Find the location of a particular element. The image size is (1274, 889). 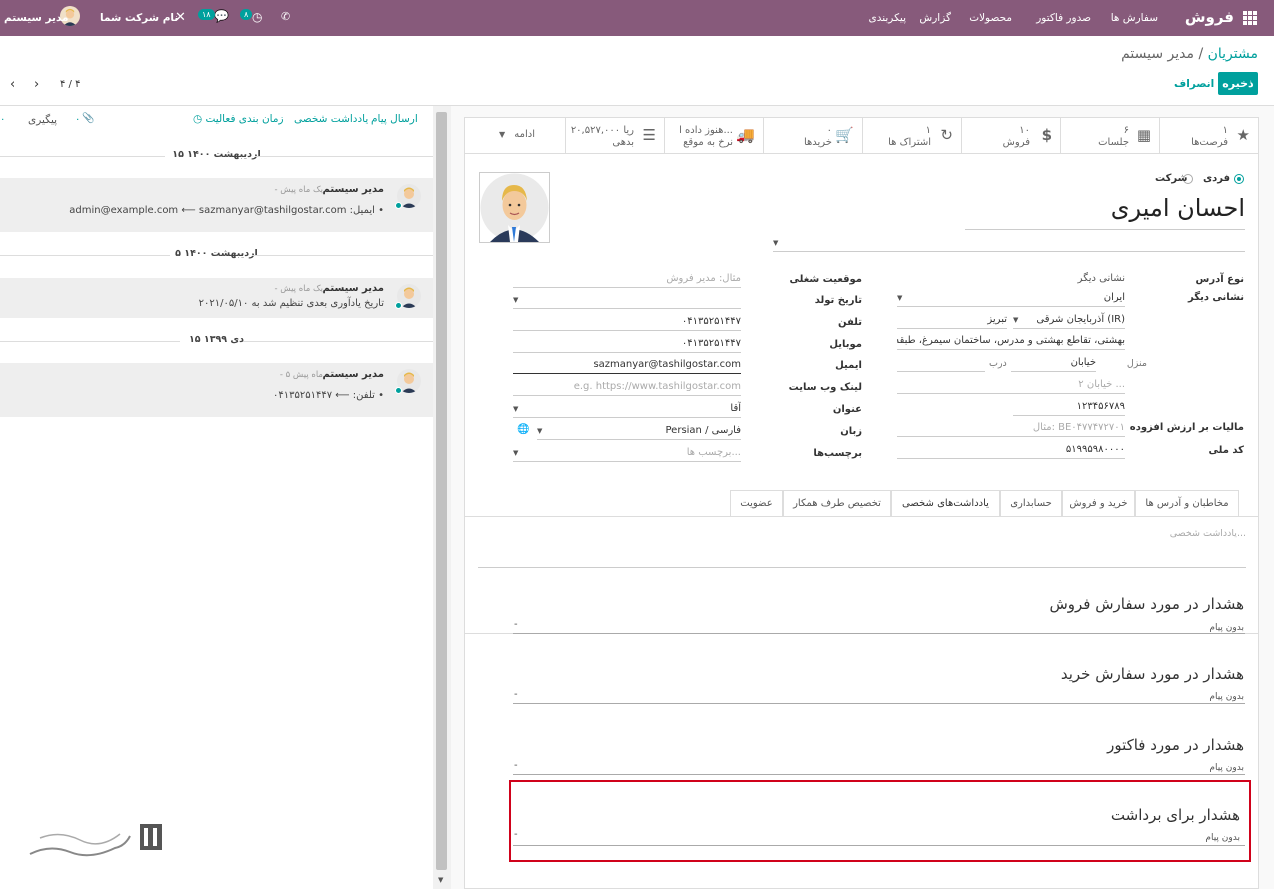

pager-value: ۴ / ۴ is located at coordinates (70, 84).